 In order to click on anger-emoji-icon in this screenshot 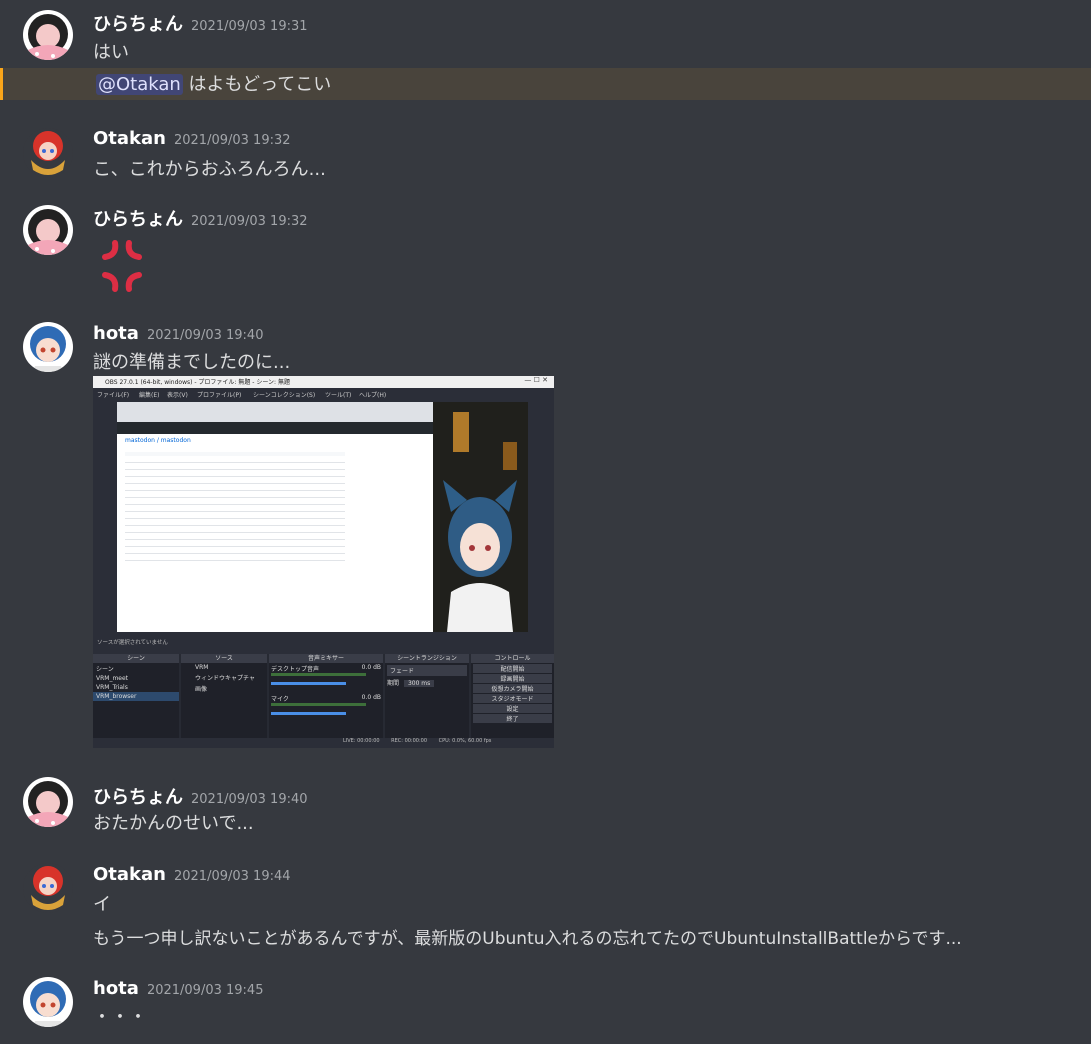, I will do `click(122, 266)`.